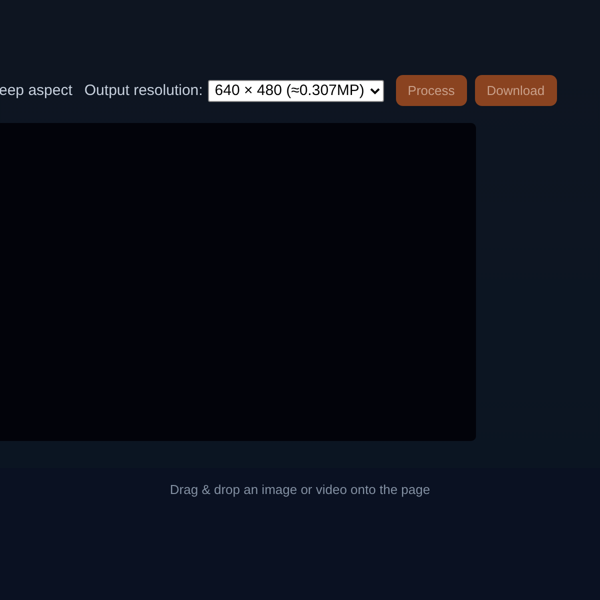 Image resolution: width=600 pixels, height=600 pixels. What do you see at coordinates (296, 91) in the screenshot?
I see `resolution-select: 640 × 480 (≈0.307MP)` at bounding box center [296, 91].